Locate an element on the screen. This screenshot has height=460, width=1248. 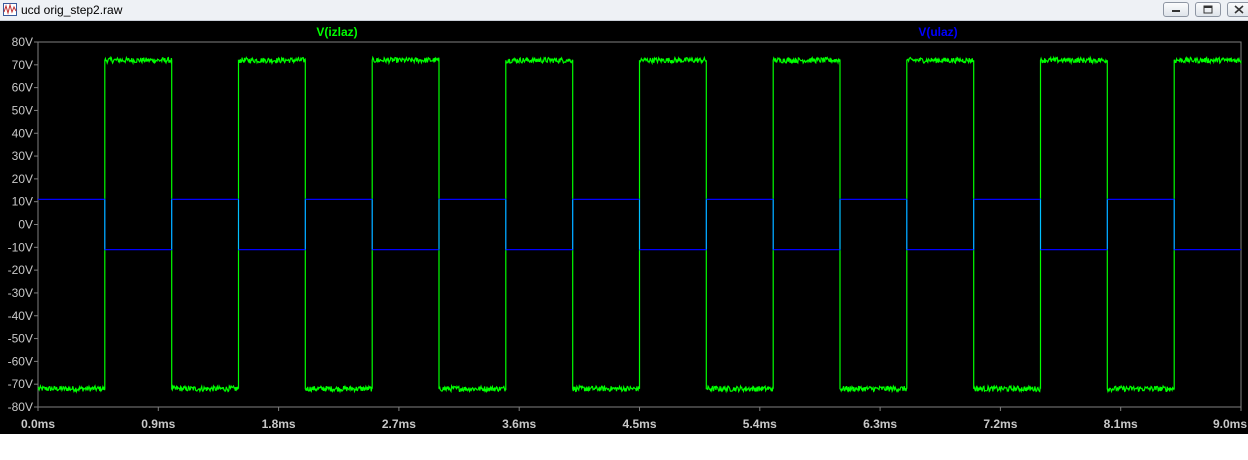
y-tick-label: 0V is located at coordinates (25, 225).